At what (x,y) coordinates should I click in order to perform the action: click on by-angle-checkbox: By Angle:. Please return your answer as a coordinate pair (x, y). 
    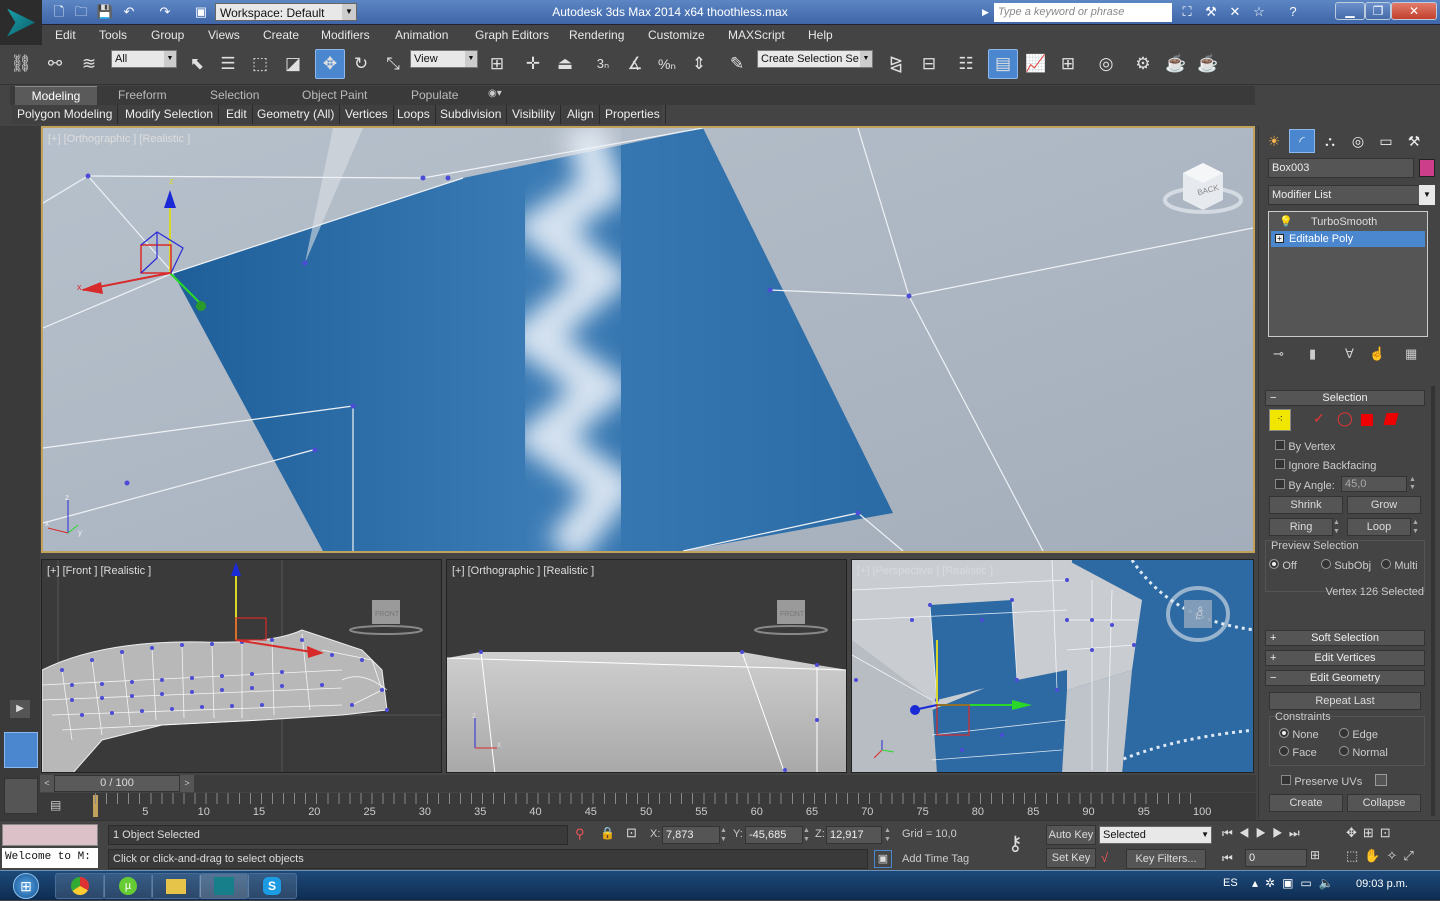
    Looking at the image, I should click on (1305, 485).